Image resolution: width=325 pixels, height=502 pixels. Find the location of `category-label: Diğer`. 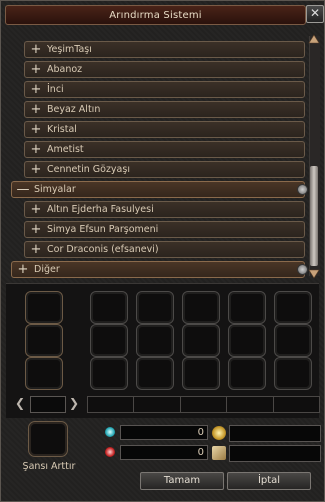

category-label: Diğer is located at coordinates (47, 269).